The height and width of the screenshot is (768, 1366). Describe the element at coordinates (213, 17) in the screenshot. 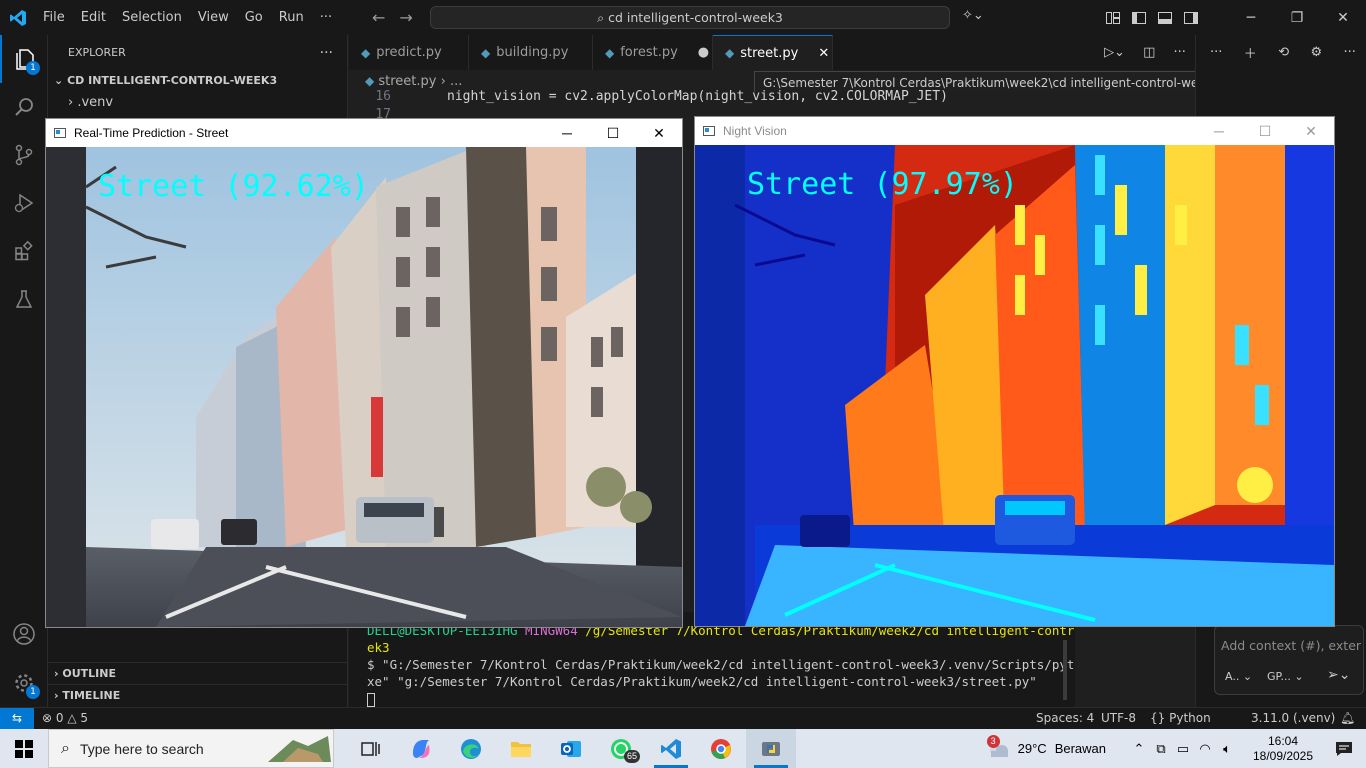

I see `menu-view: View` at that location.